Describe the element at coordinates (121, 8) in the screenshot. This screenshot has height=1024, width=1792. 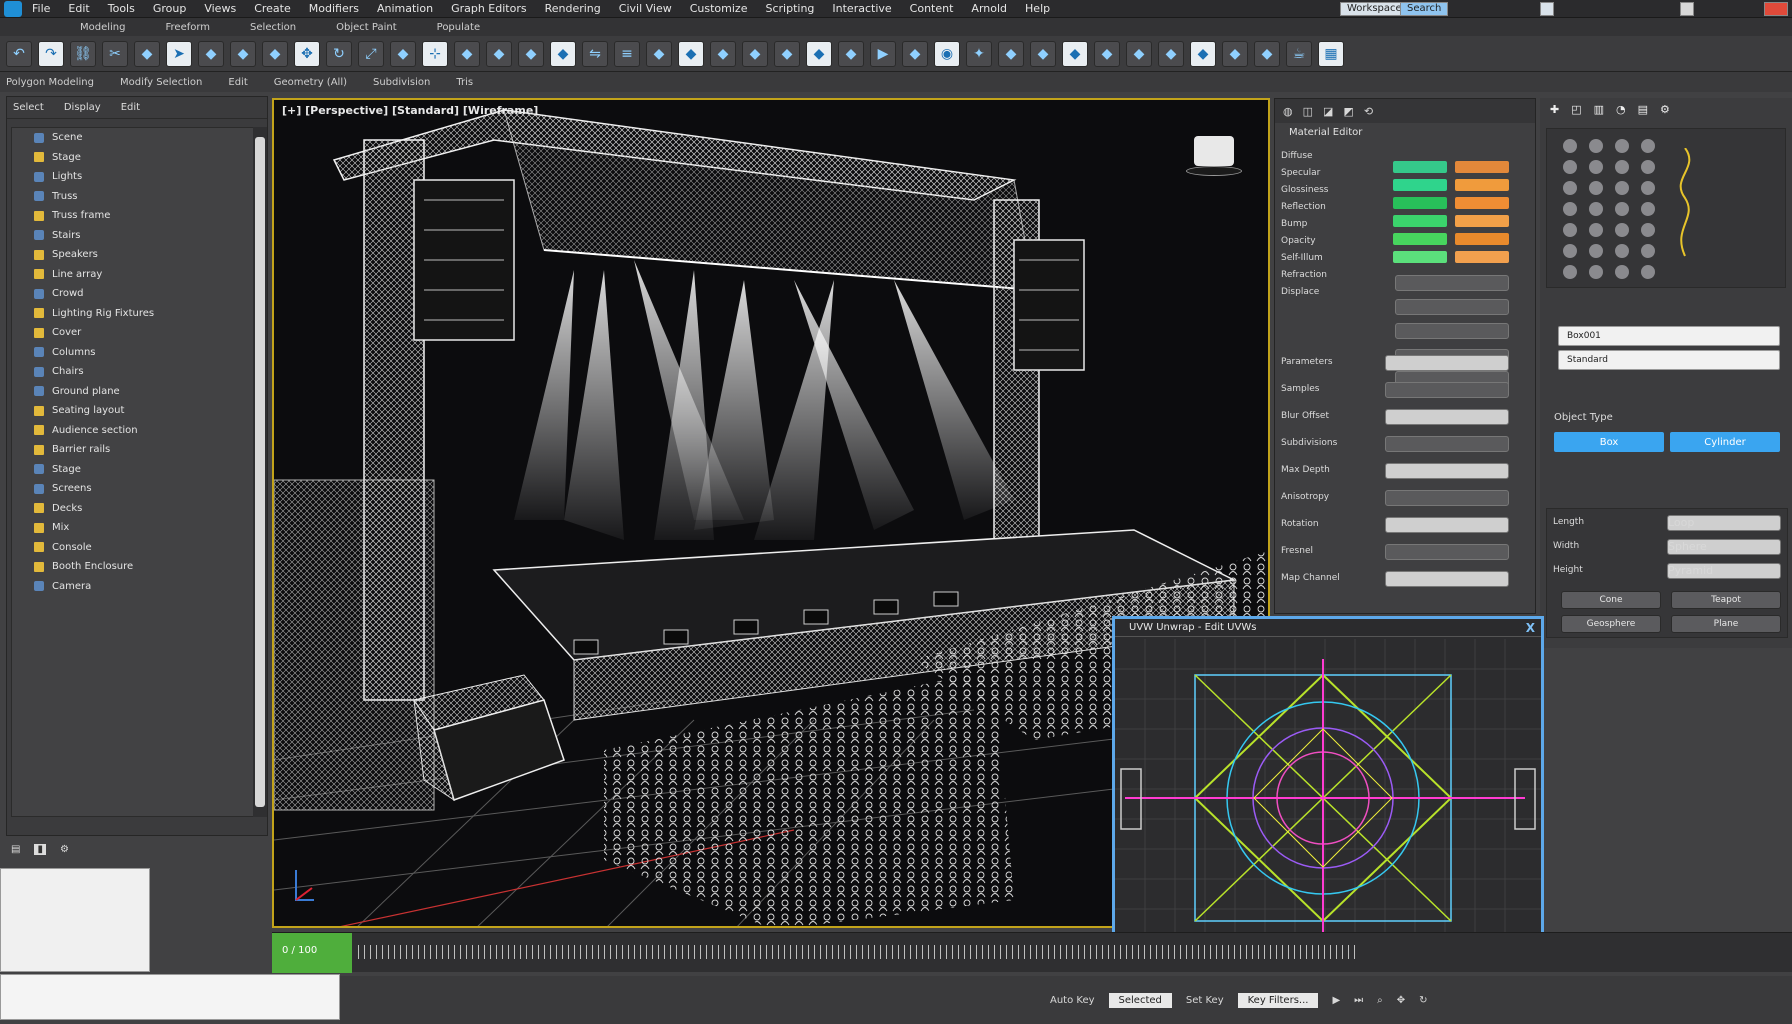
I see `menu-tools: Tools` at that location.